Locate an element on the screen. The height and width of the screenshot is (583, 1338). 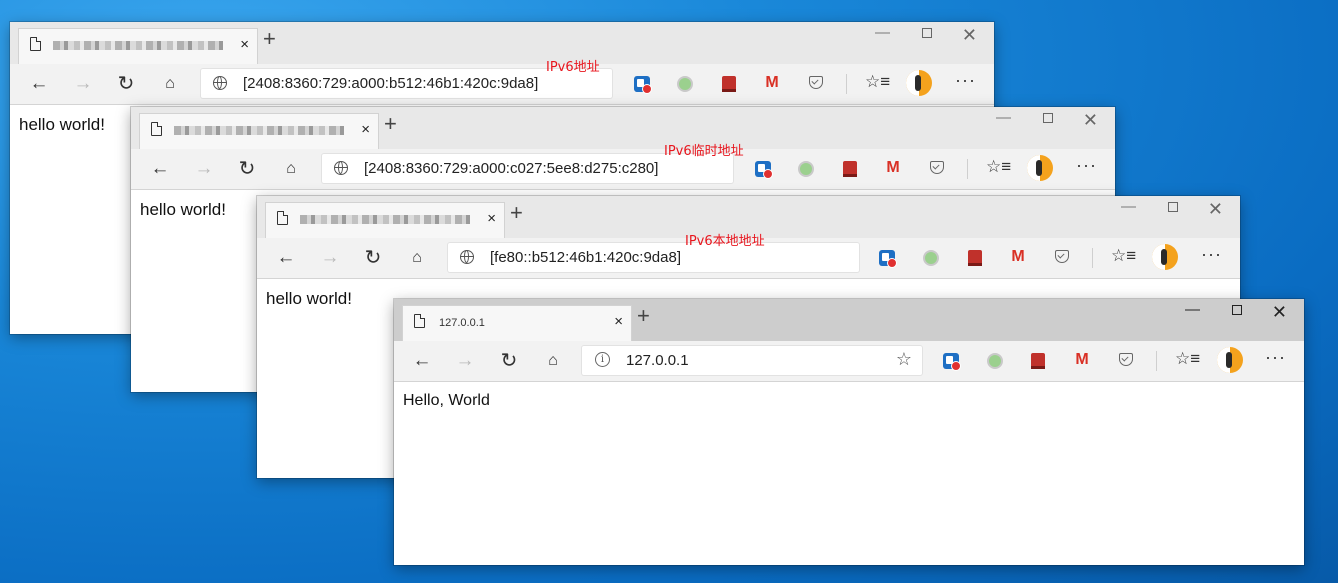
url-text: [2408:8360:729:a000:b512:46b1:420c:9da8] is located at coordinates (390, 83).